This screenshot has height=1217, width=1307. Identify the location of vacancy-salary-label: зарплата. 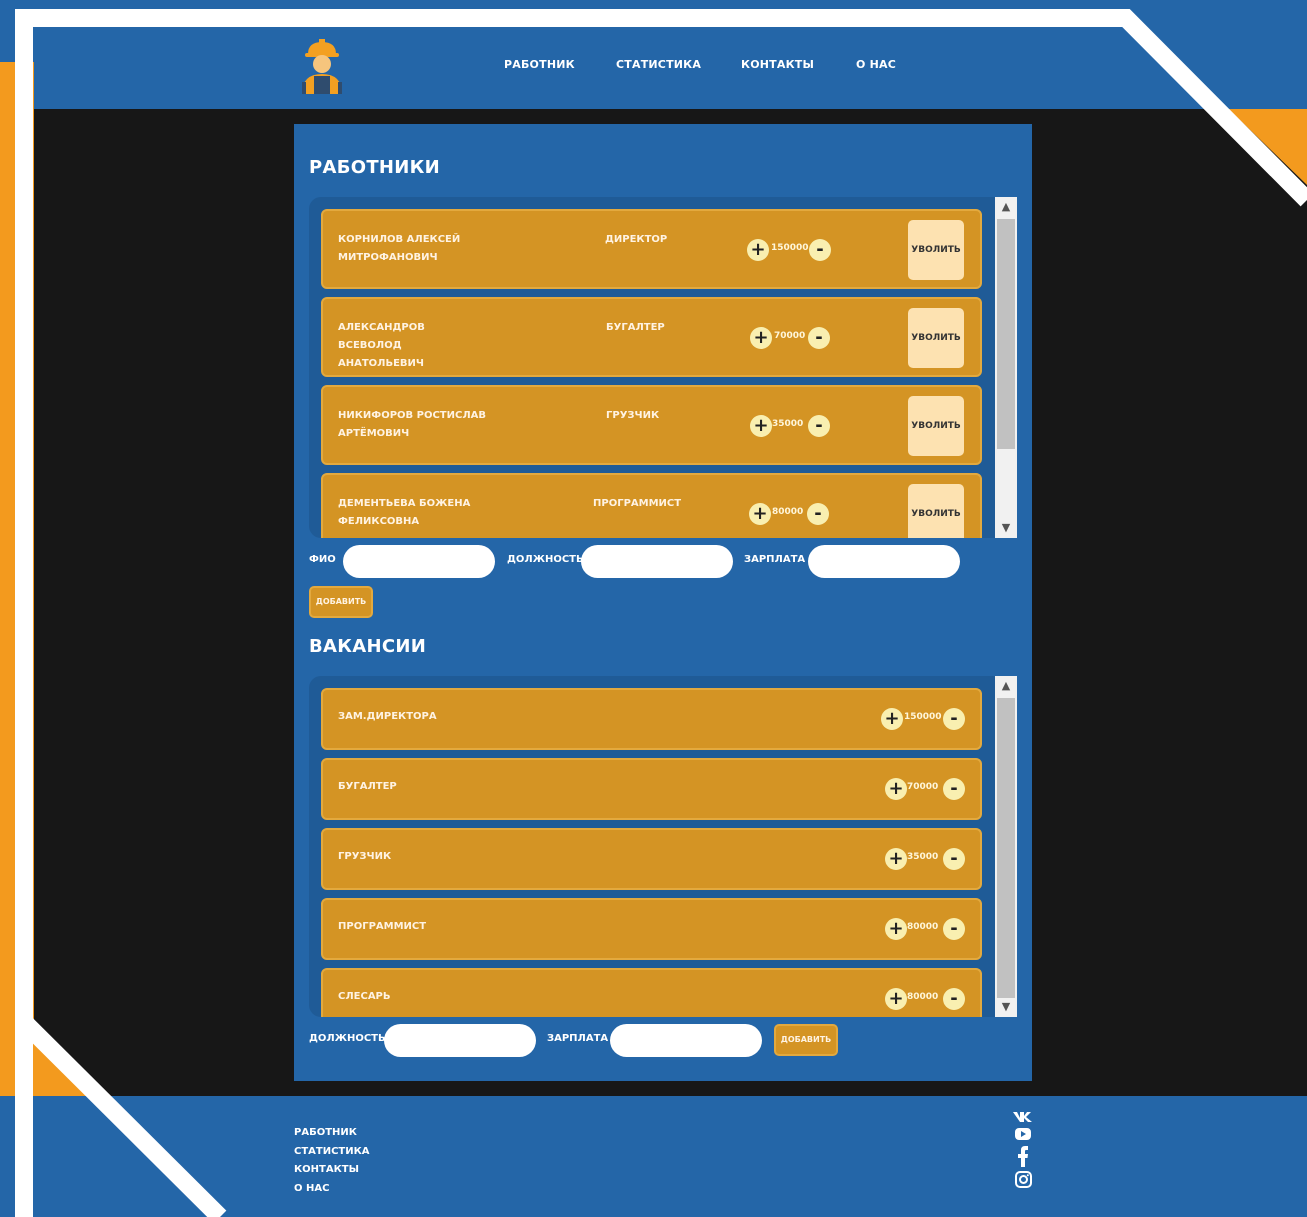
(578, 1038).